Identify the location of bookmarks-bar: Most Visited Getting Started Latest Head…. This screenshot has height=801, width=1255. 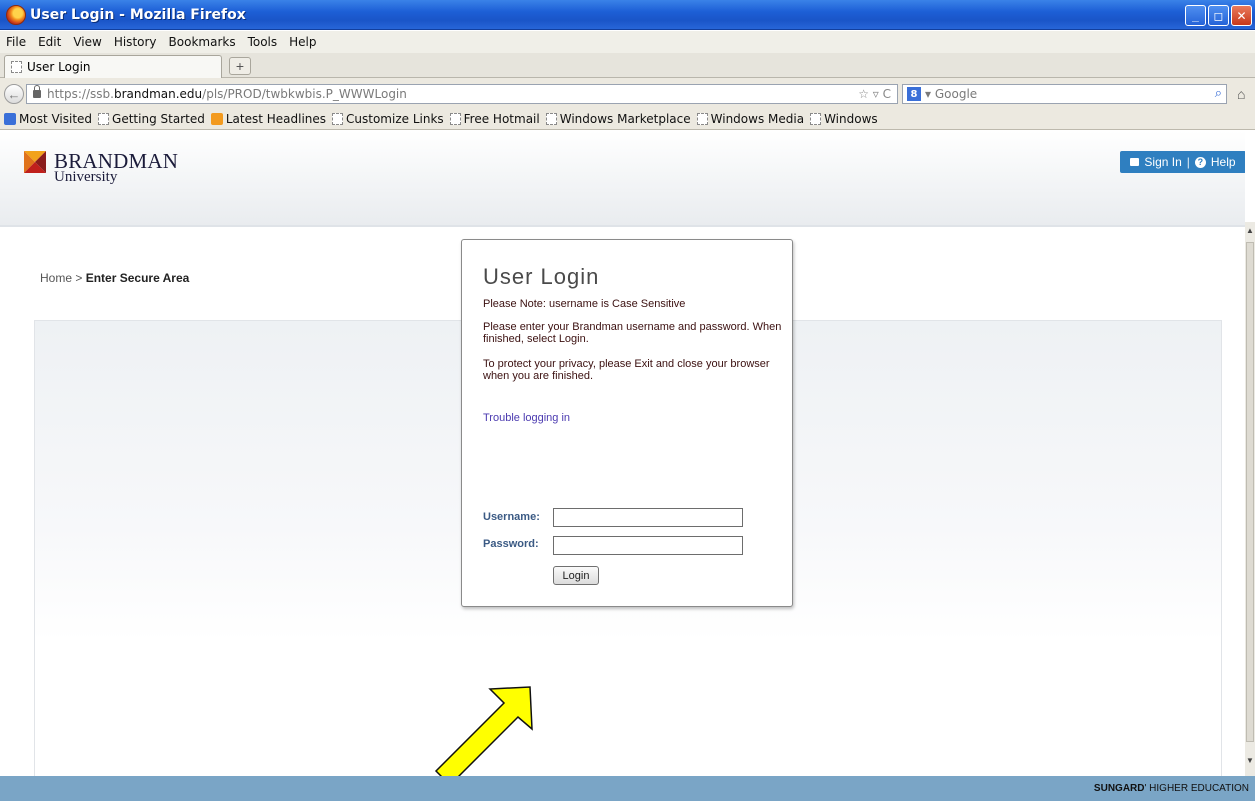
(627, 119).